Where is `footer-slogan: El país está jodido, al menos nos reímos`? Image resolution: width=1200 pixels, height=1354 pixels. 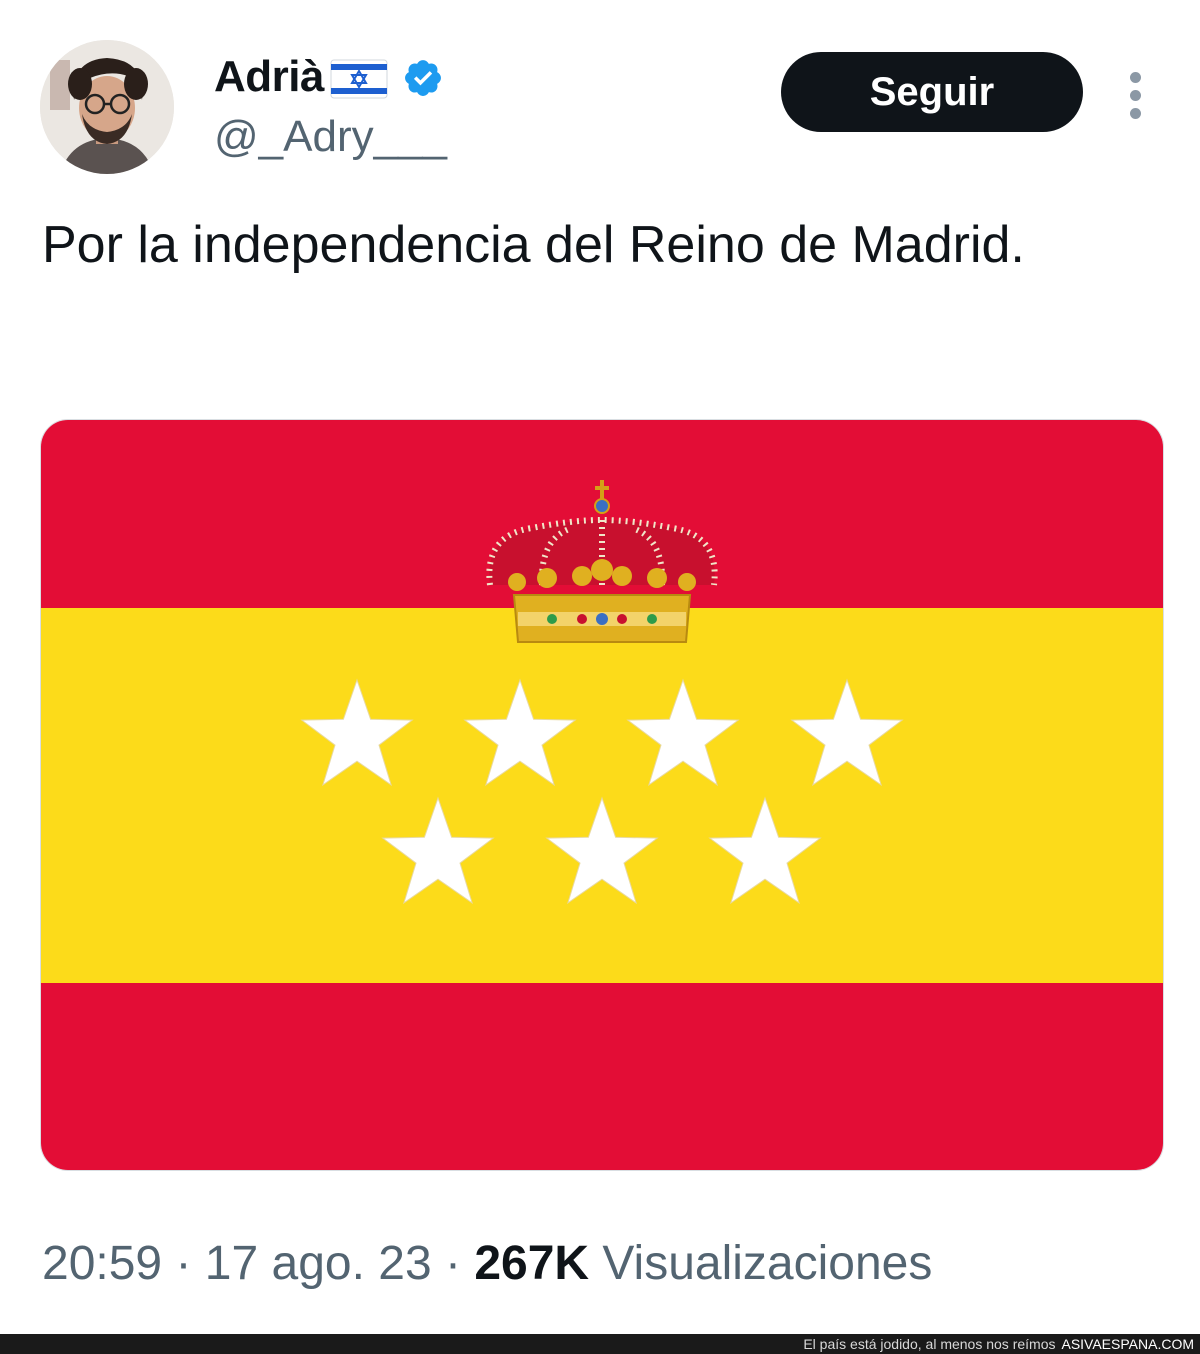 footer-slogan: El país está jodido, al menos nos reímos is located at coordinates (929, 1344).